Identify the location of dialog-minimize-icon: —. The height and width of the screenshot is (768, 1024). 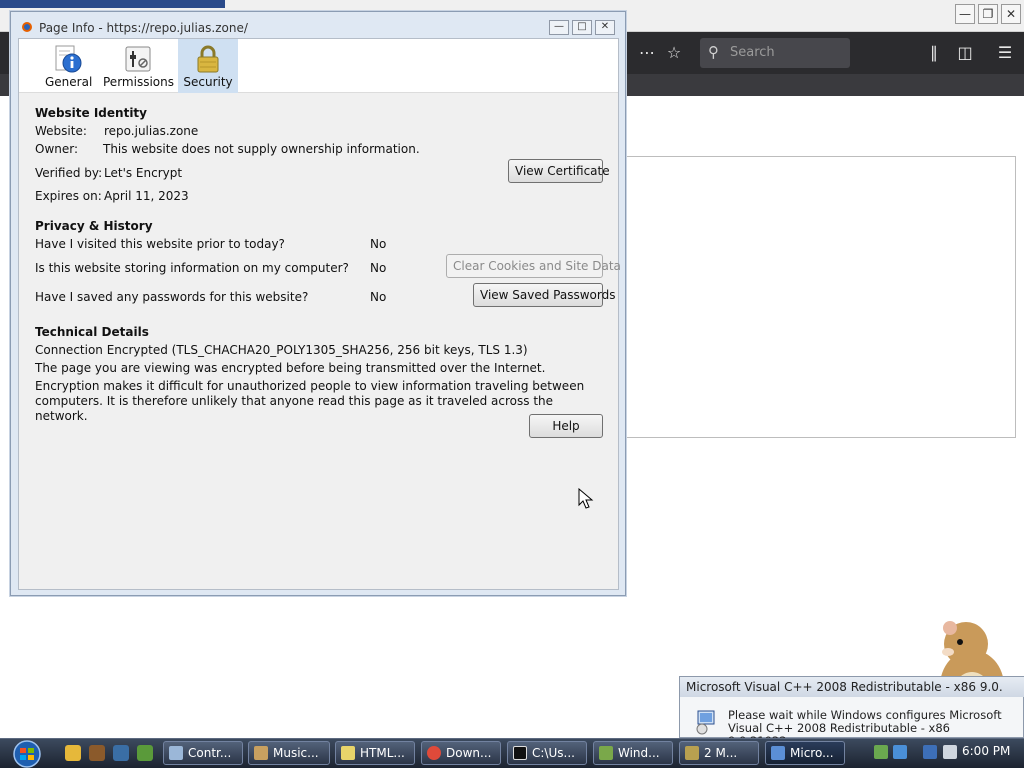
(559, 27).